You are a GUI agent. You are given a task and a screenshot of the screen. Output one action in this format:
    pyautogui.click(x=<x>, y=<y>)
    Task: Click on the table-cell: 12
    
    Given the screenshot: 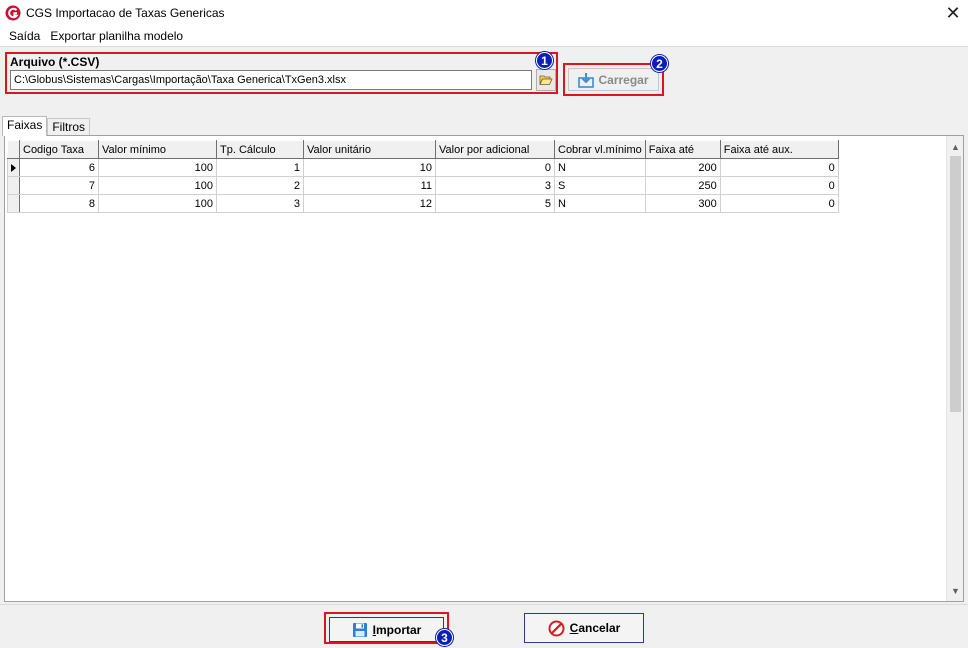 What is the action you would take?
    pyautogui.click(x=369, y=203)
    